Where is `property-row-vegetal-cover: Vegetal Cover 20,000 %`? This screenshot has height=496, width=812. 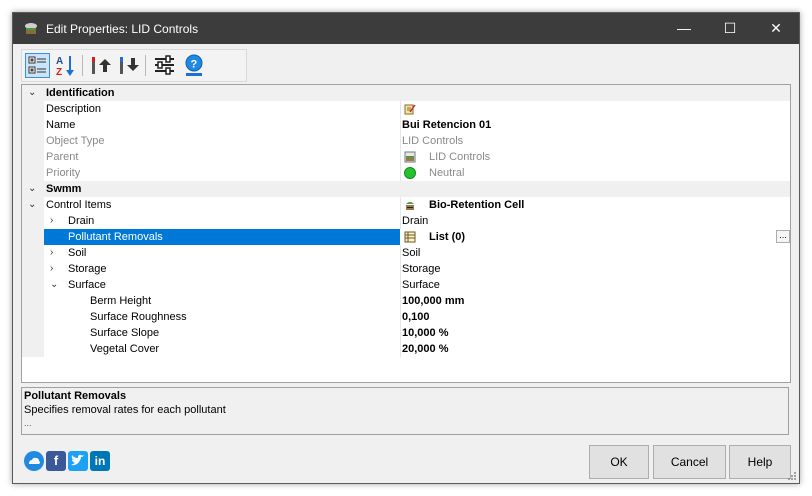
property-row-vegetal-cover: Vegetal Cover 20,000 % is located at coordinates (406, 349).